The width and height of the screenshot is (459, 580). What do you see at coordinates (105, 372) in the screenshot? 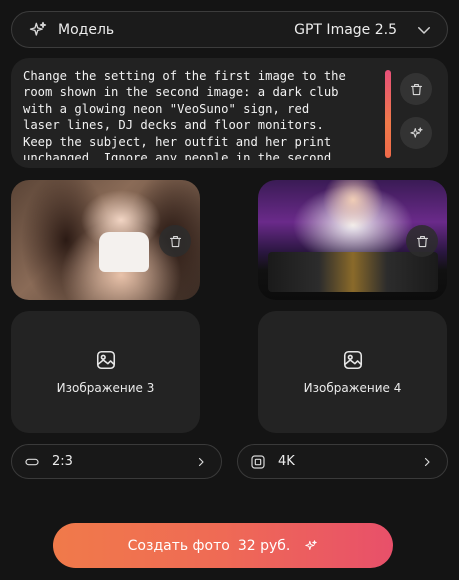
I see `image-slot-3: Изображение 3` at bounding box center [105, 372].